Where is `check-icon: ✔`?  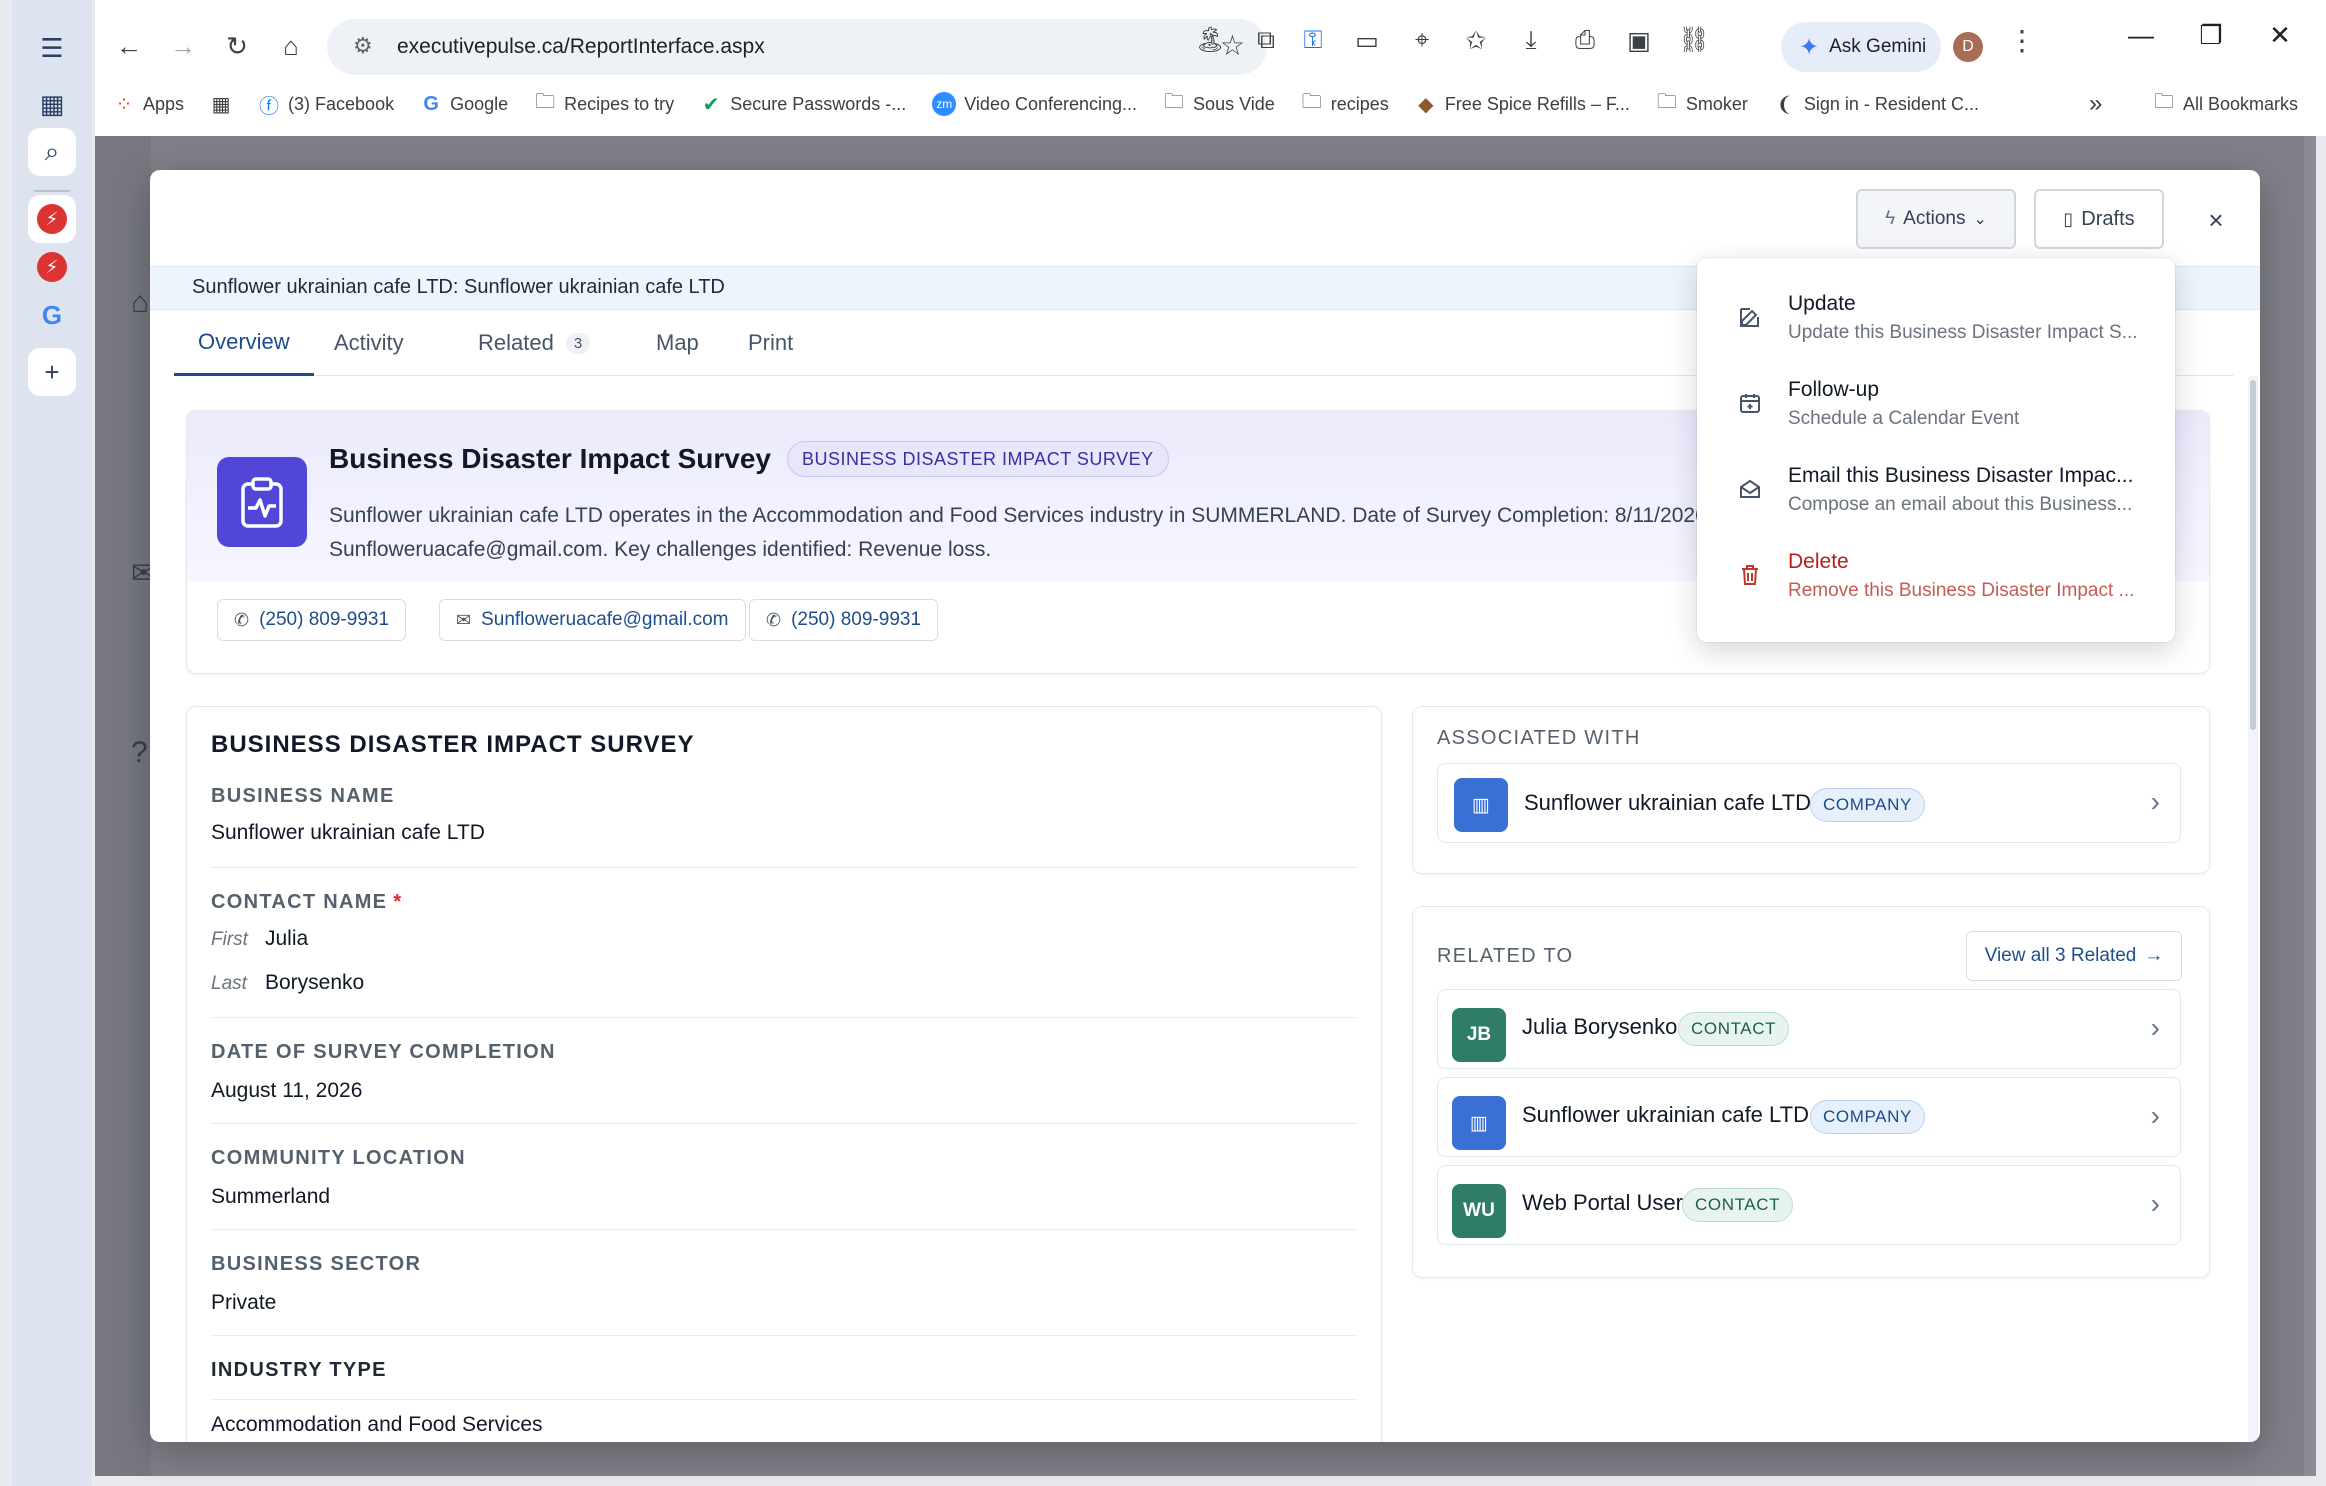 check-icon: ✔ is located at coordinates (711, 104).